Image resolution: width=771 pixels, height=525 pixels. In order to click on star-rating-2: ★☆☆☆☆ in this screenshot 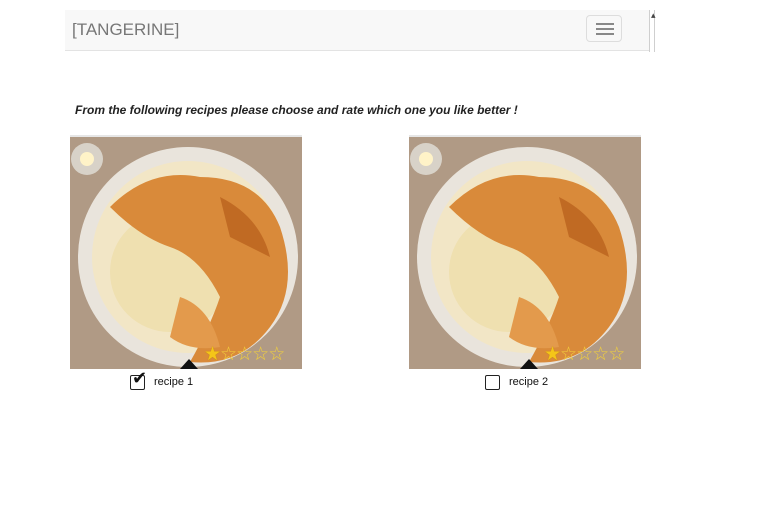, I will do `click(584, 354)`.